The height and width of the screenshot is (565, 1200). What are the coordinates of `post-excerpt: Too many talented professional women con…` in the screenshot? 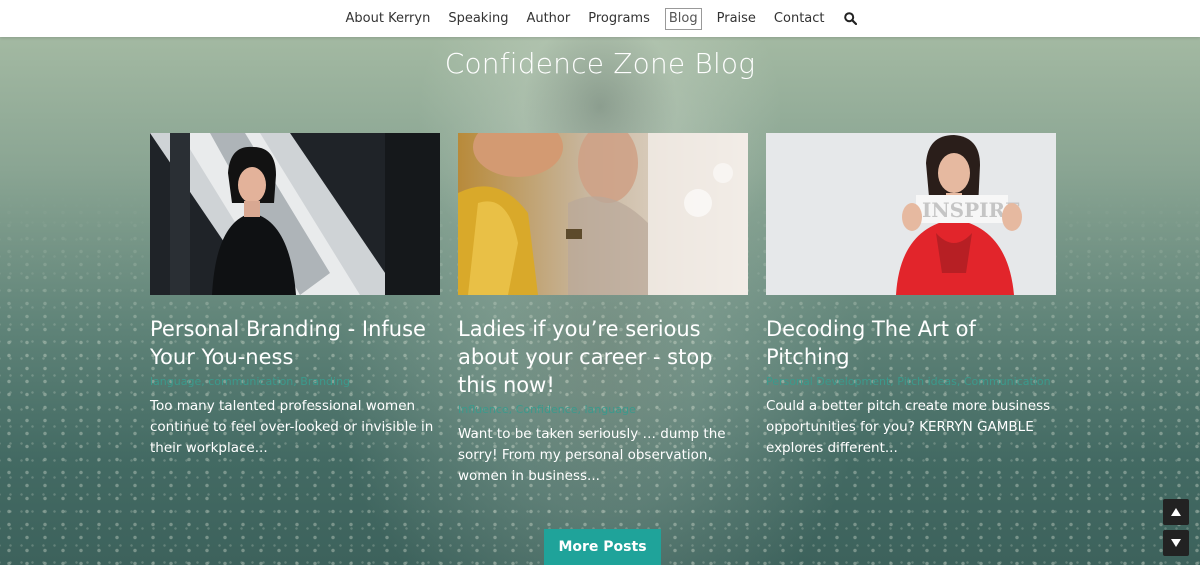 It's located at (292, 427).